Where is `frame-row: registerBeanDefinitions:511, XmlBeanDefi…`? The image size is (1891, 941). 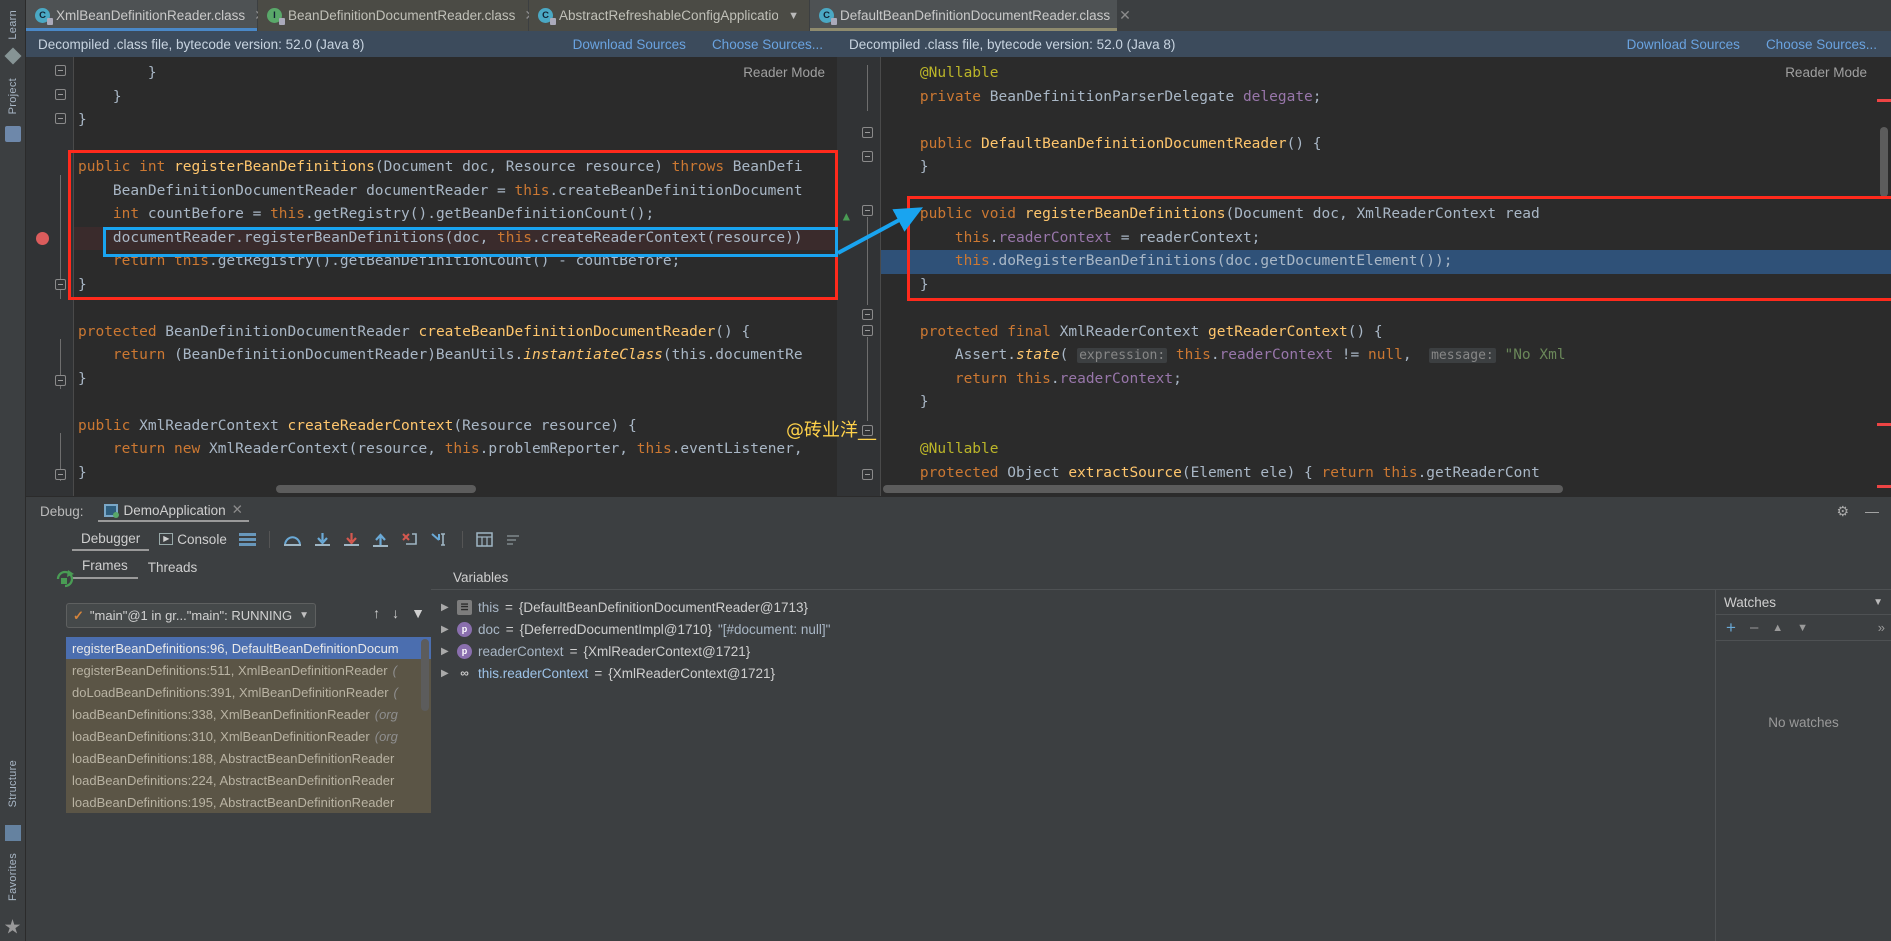
frame-row: registerBeanDefinitions:511, XmlBeanDefi… is located at coordinates (248, 670).